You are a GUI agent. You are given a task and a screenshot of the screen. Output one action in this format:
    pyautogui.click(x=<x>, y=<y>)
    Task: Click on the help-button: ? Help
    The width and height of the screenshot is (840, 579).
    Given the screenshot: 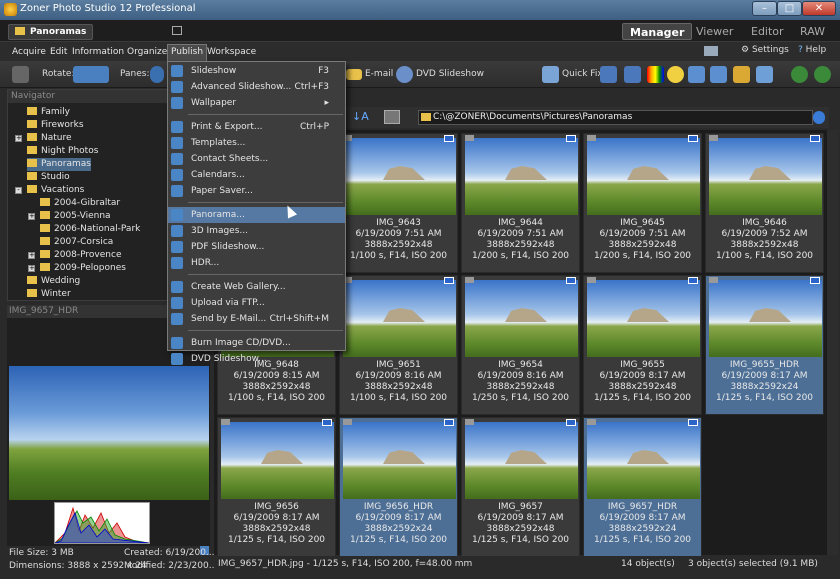 What is the action you would take?
    pyautogui.click(x=812, y=50)
    